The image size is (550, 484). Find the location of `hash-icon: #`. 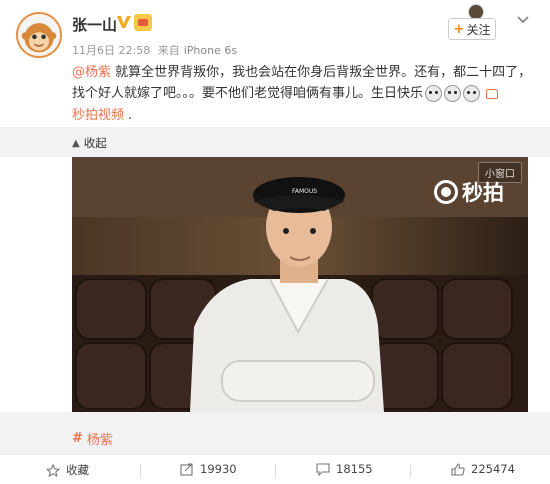

hash-icon: # is located at coordinates (77, 438).